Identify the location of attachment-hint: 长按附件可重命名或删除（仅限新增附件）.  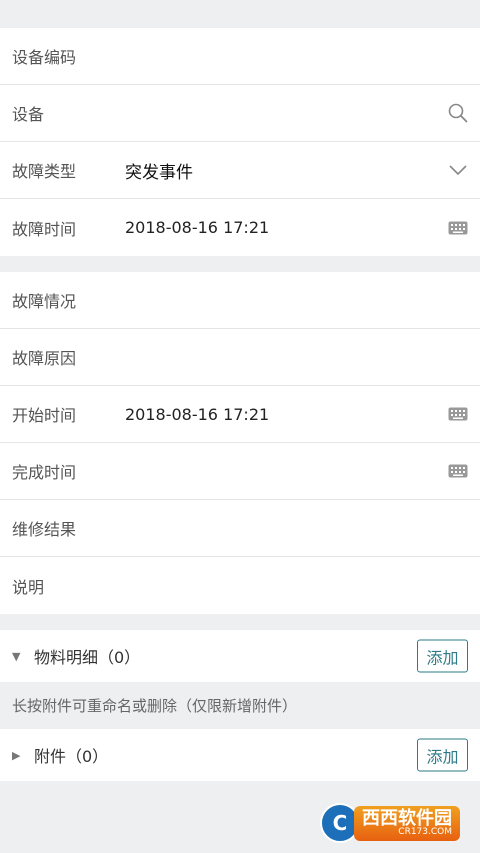
(240, 705).